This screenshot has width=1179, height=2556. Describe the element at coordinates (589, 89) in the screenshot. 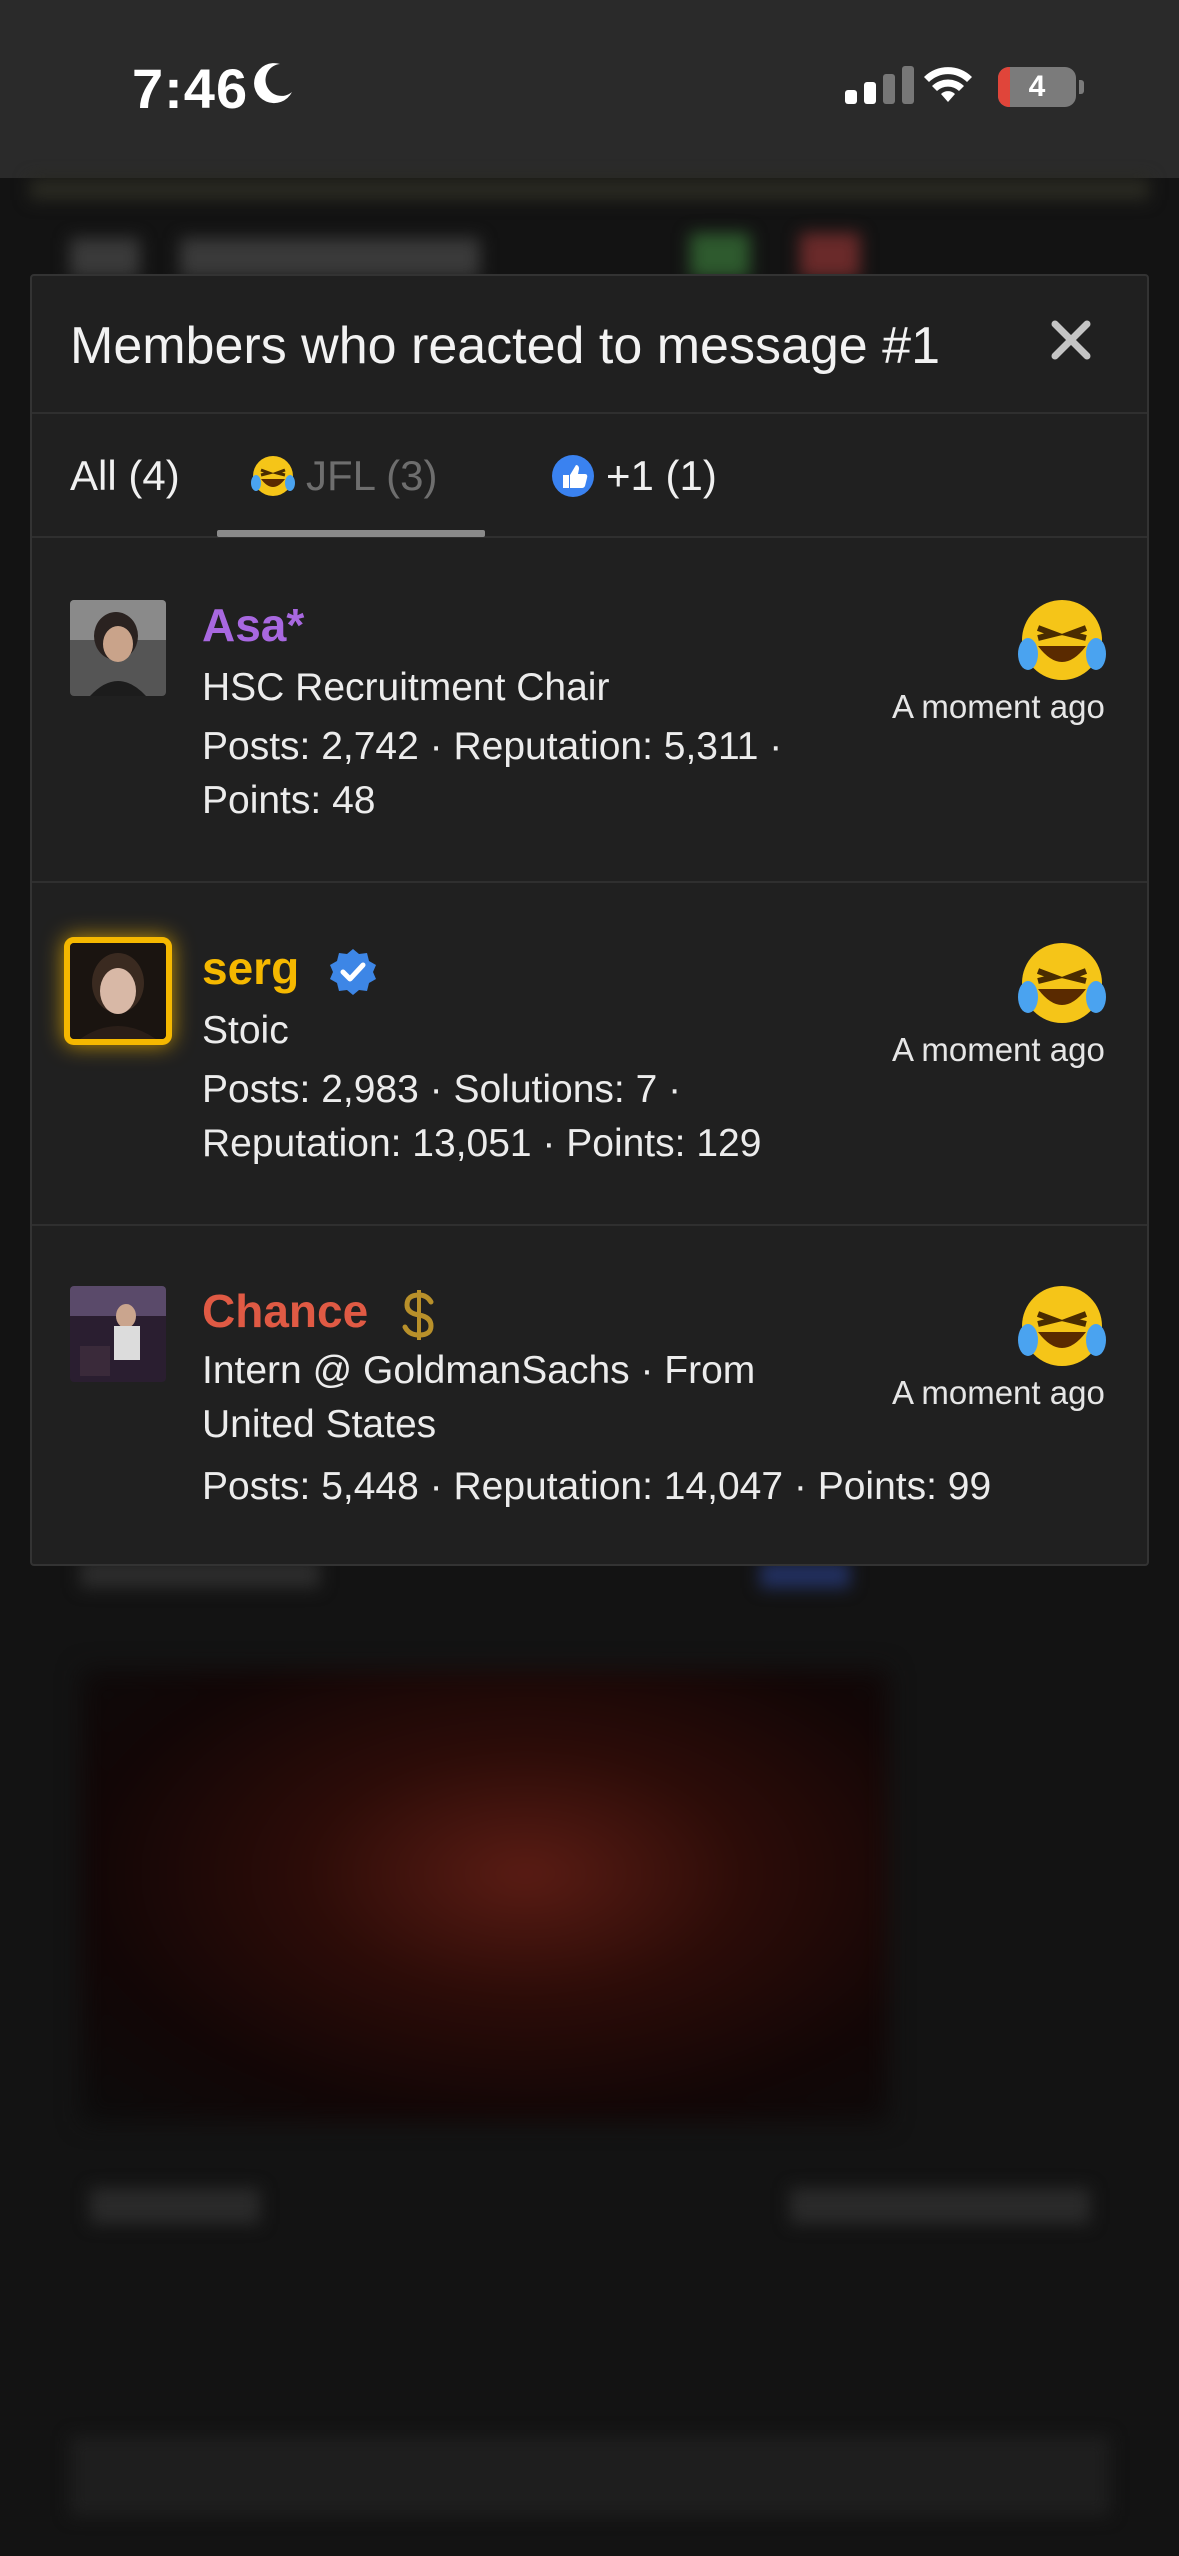

I see `status-bar: 7:46 4` at that location.